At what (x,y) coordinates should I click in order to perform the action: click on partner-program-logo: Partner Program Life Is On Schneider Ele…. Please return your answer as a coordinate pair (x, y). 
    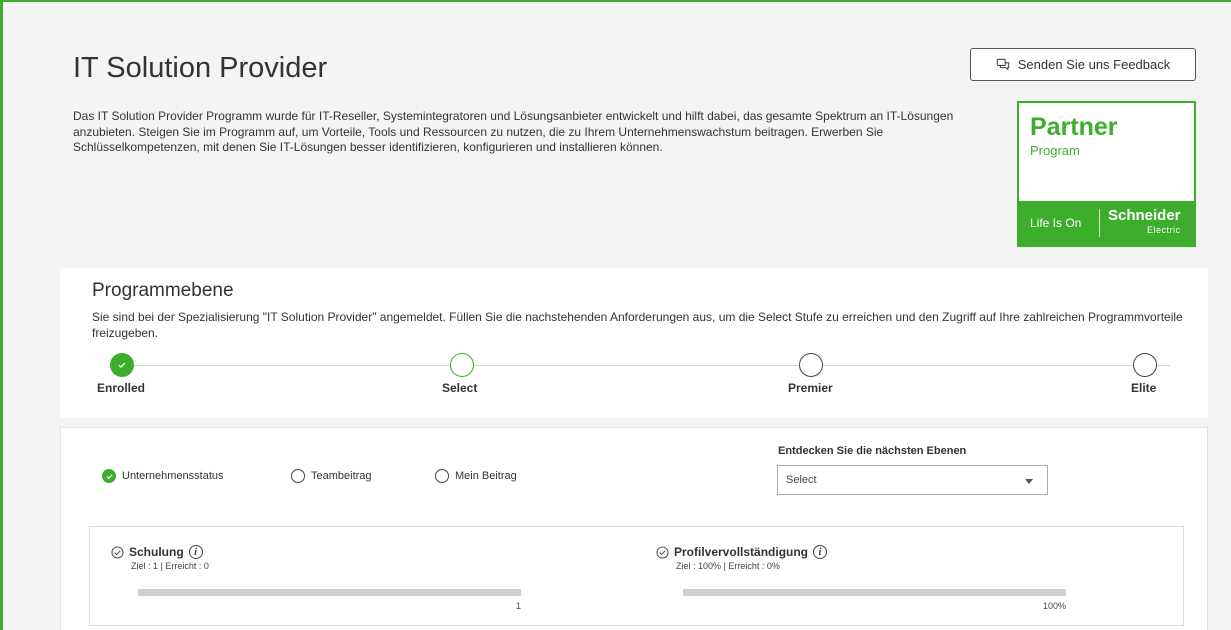
    Looking at the image, I should click on (1106, 174).